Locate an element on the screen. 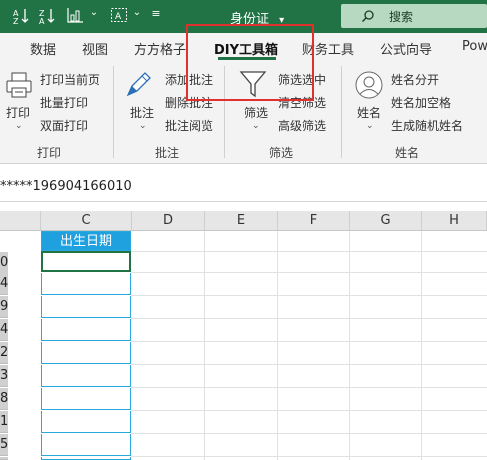  row-fragment-text: 5 is located at coordinates (4, 444).